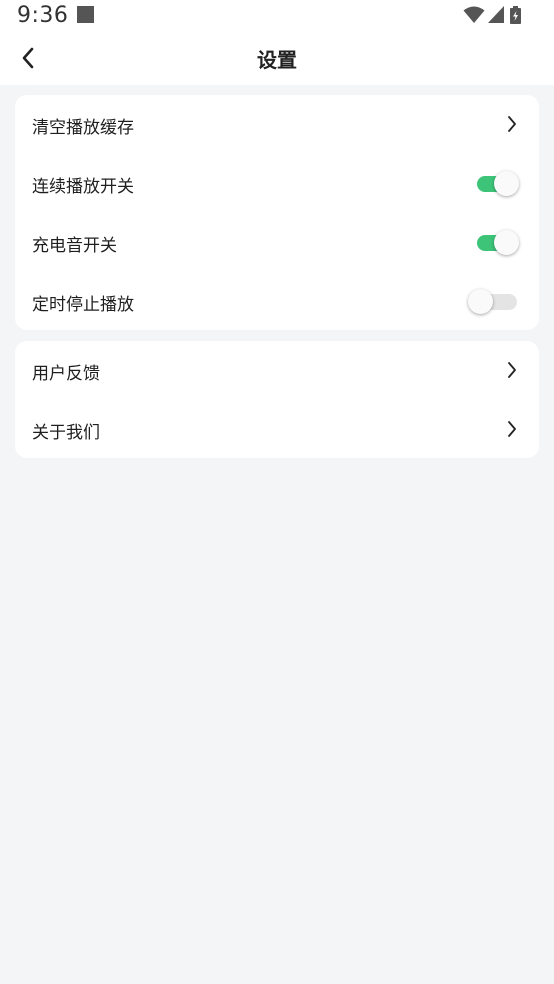 This screenshot has width=554, height=984. What do you see at coordinates (277, 124) in the screenshot?
I see `setting-row-clear-cache: 清空播放缓存` at bounding box center [277, 124].